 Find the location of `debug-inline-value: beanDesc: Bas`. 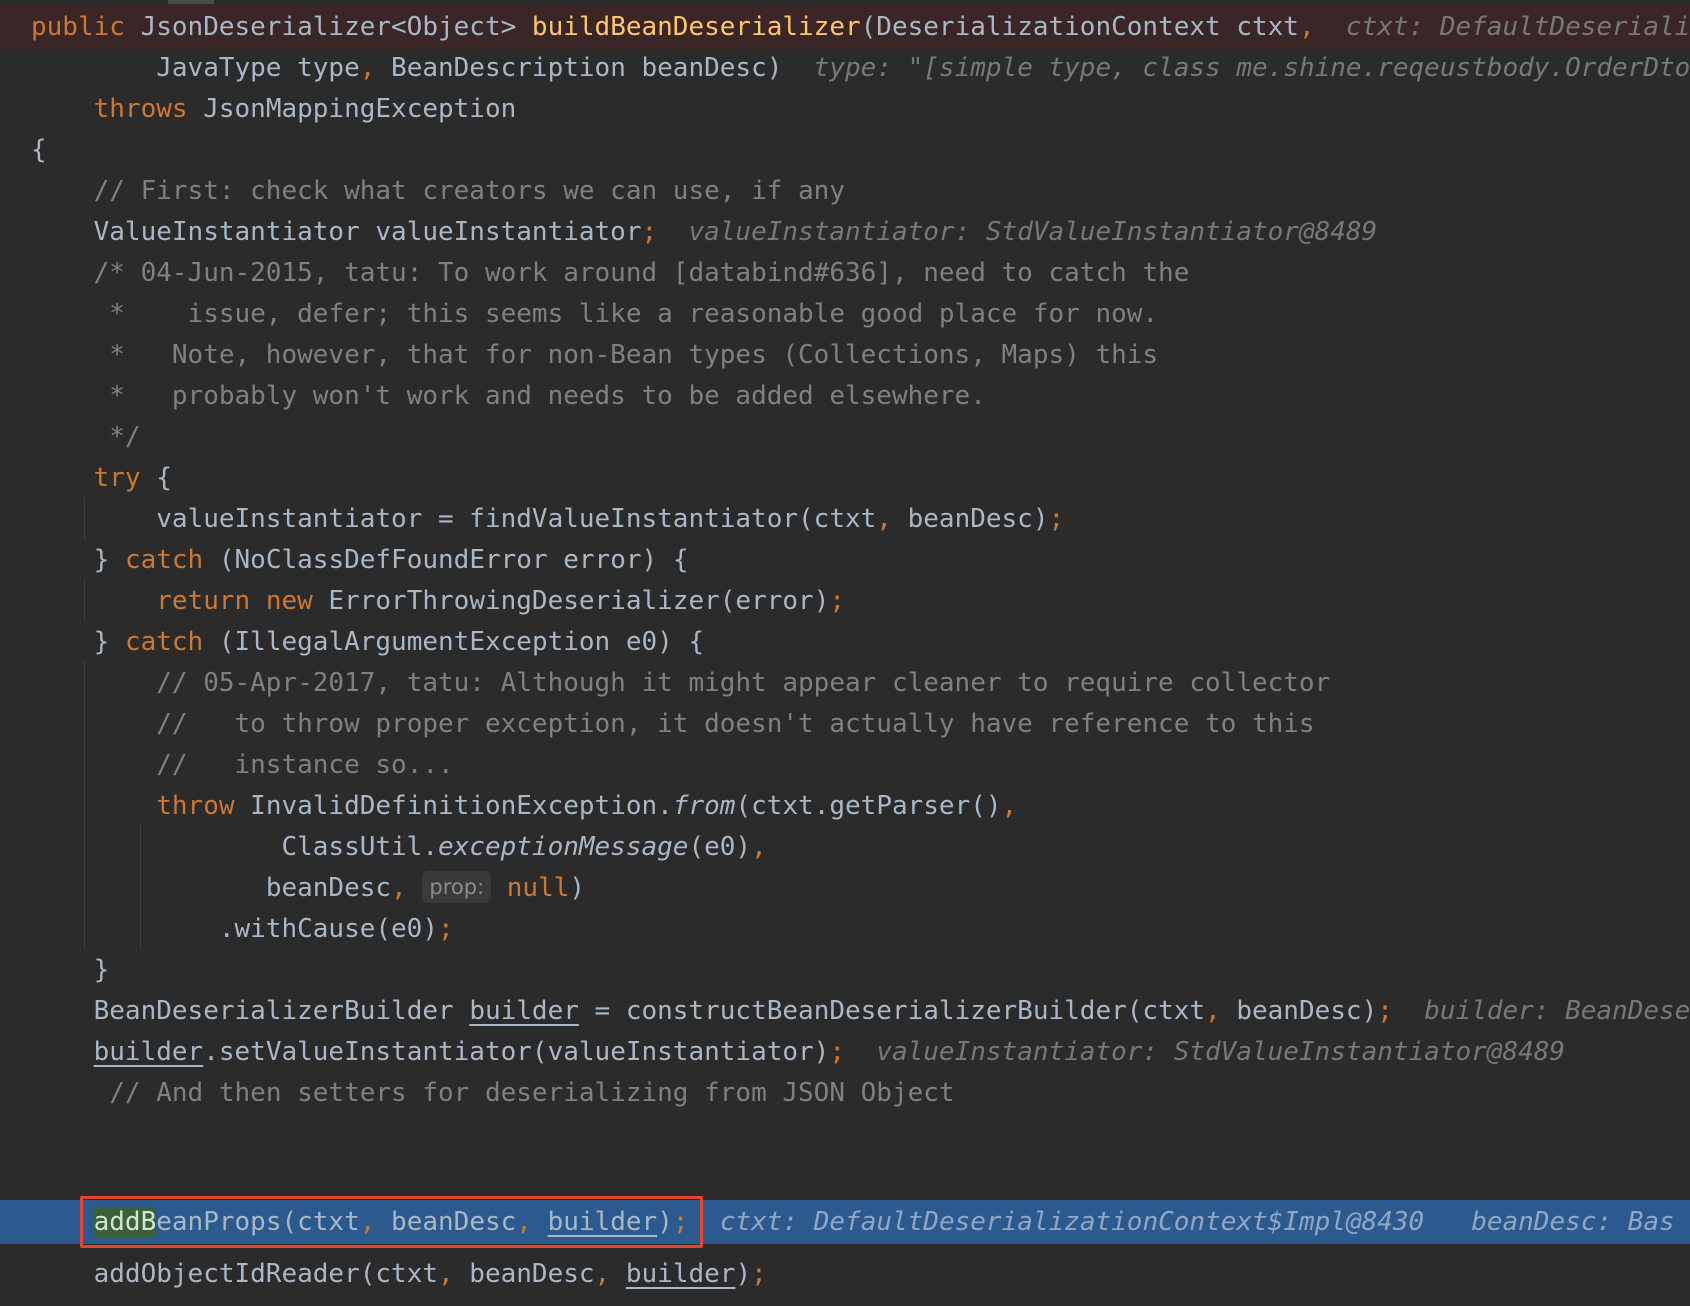

debug-inline-value: beanDesc: Bas is located at coordinates (1573, 1222).